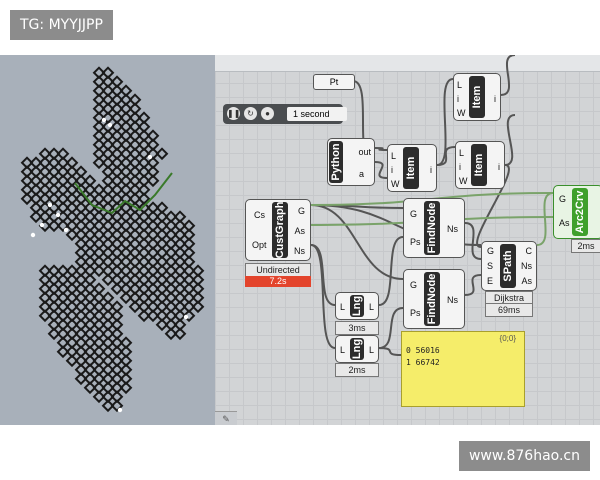 Image resolution: width=600 pixels, height=480 pixels. I want to click on item1-input-i: i, so click(458, 99).